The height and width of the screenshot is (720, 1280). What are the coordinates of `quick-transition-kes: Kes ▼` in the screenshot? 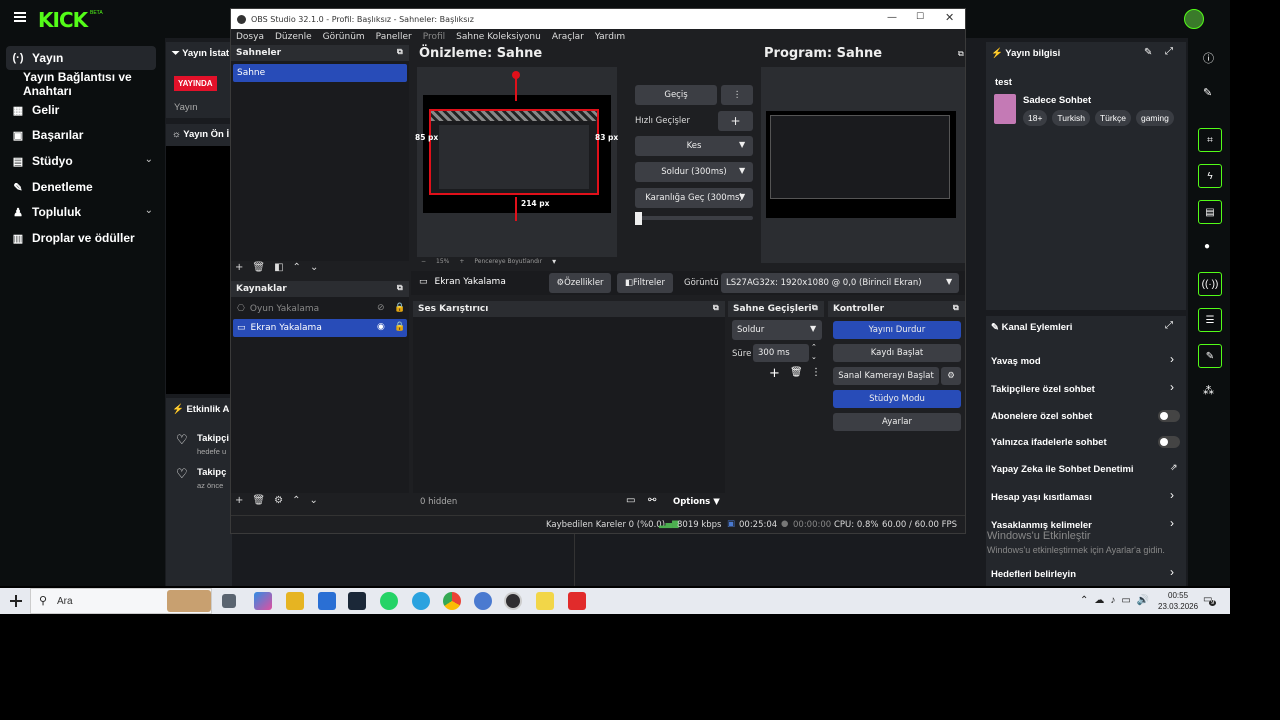 It's located at (694, 146).